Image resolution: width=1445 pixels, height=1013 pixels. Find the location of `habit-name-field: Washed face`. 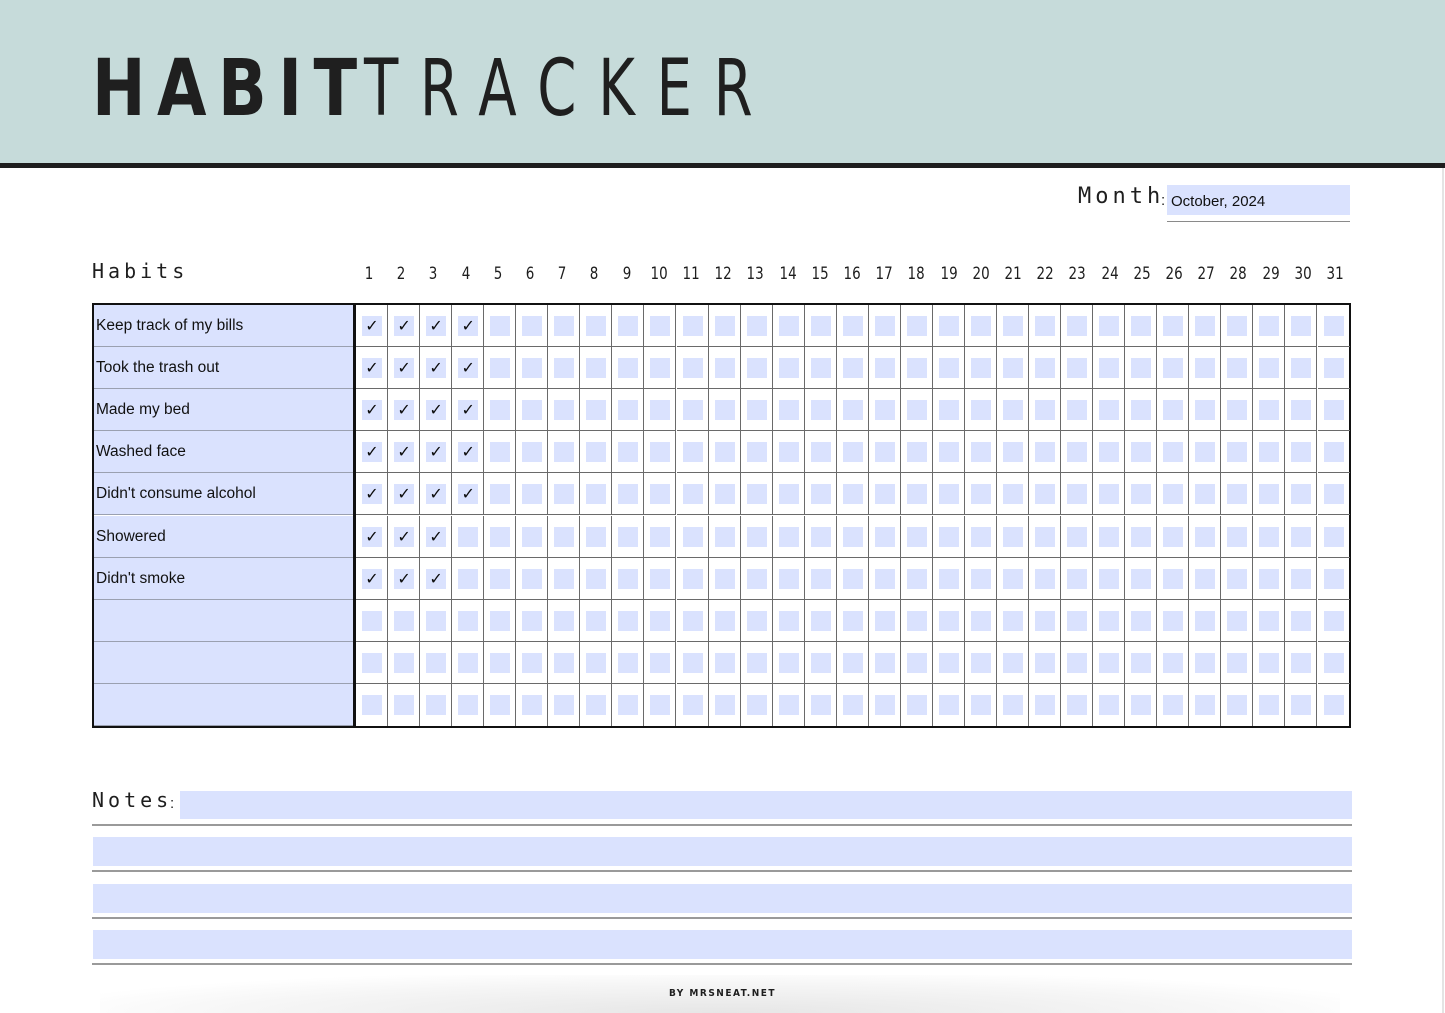

habit-name-field: Washed face is located at coordinates (223, 452).